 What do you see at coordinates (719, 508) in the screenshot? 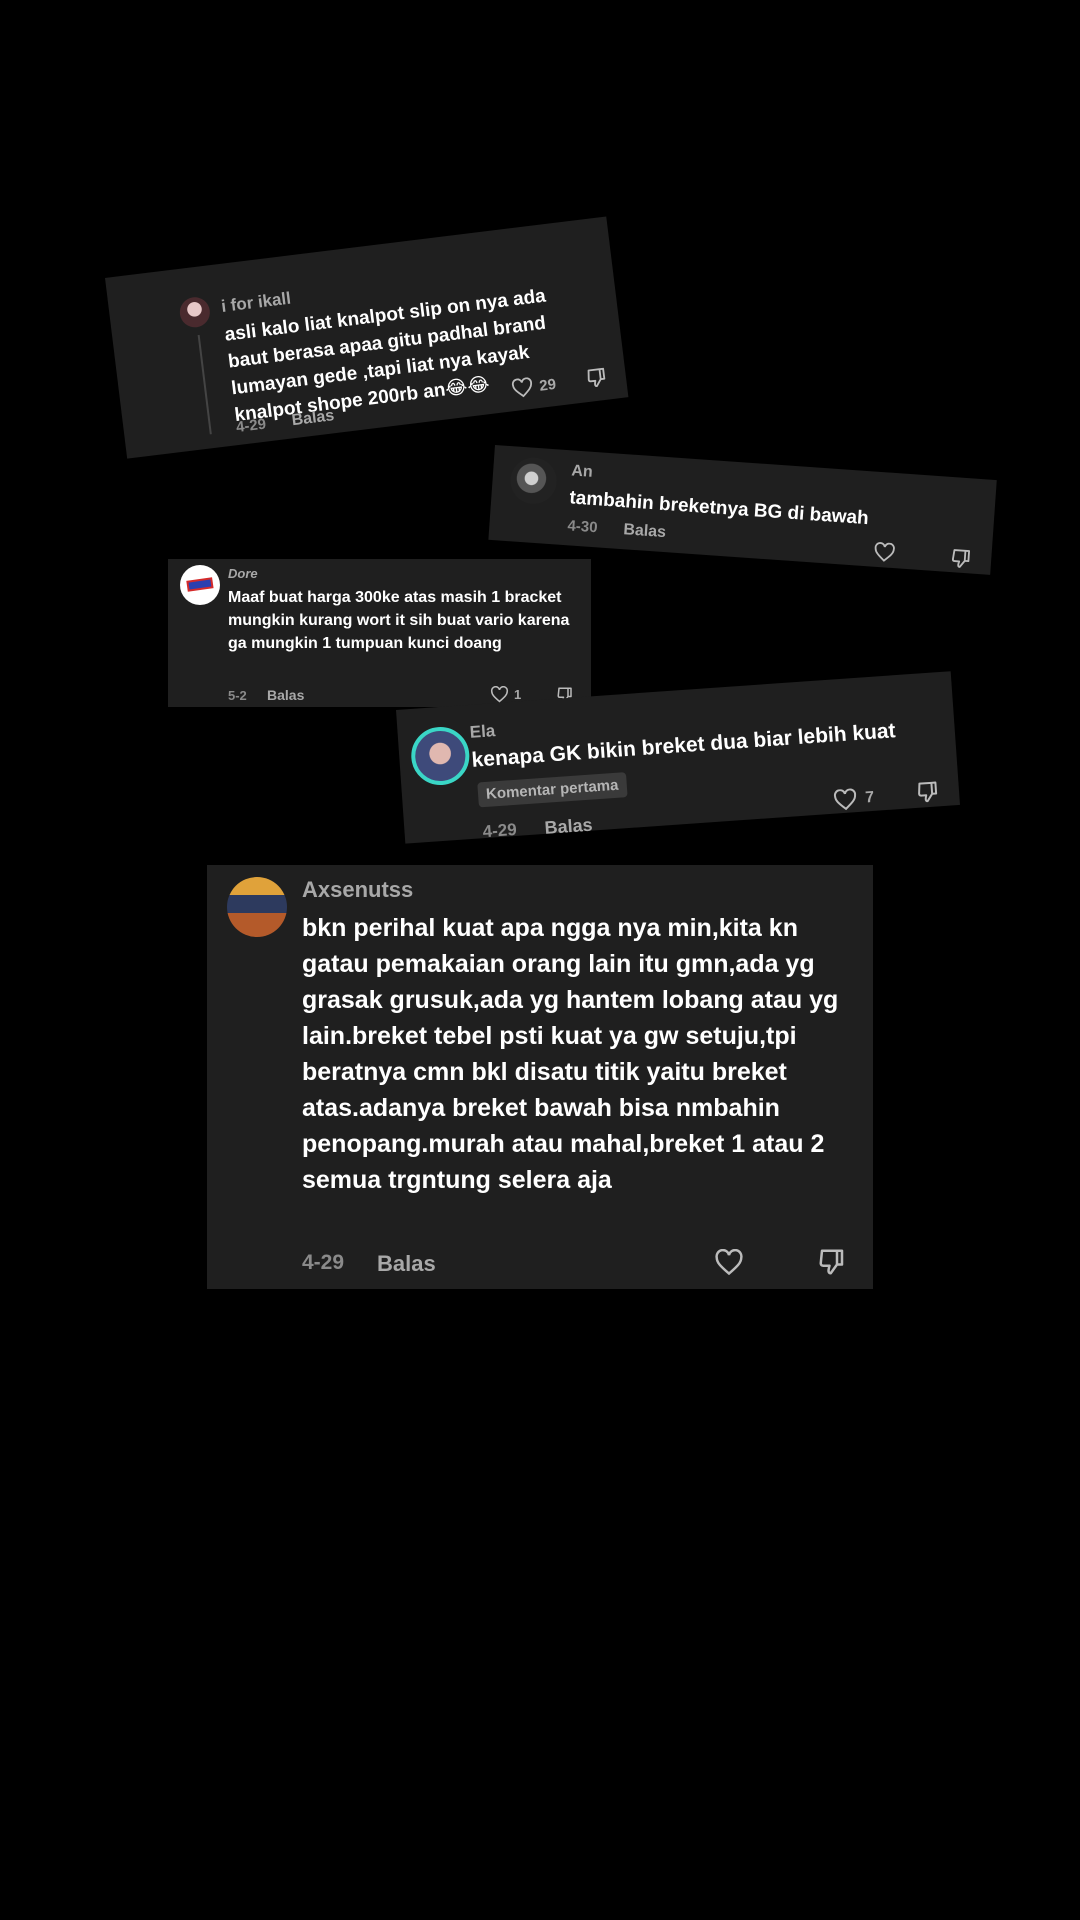
I see `comment-text: tambahin breketnya BG di bawah` at bounding box center [719, 508].